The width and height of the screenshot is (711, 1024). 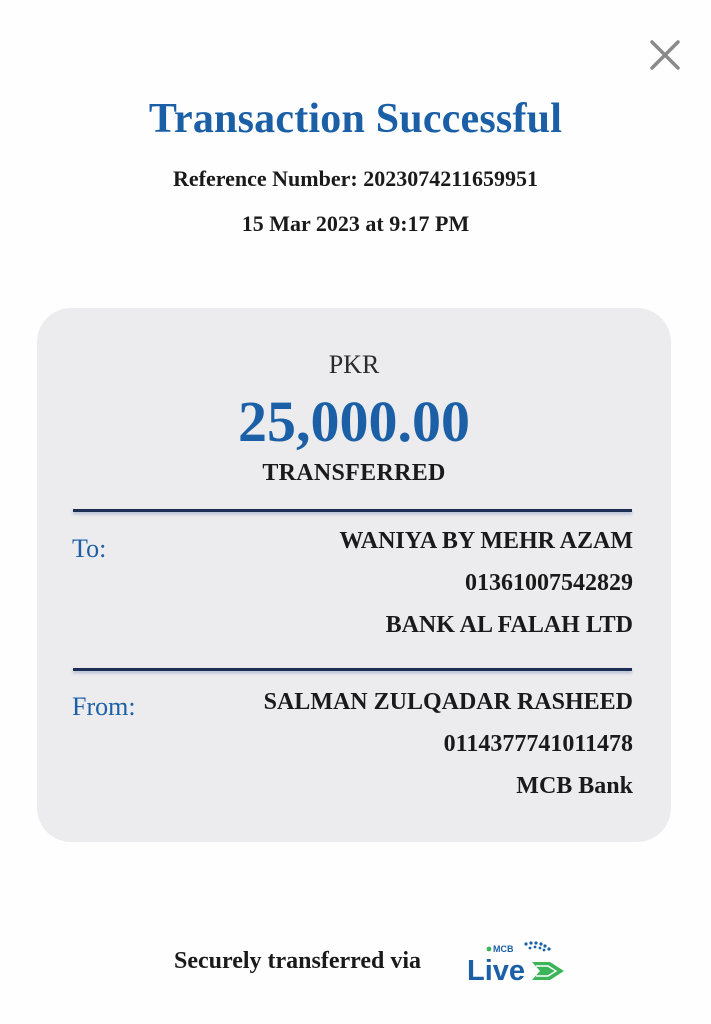 What do you see at coordinates (298, 961) in the screenshot?
I see `footer-text: Securely transferred via` at bounding box center [298, 961].